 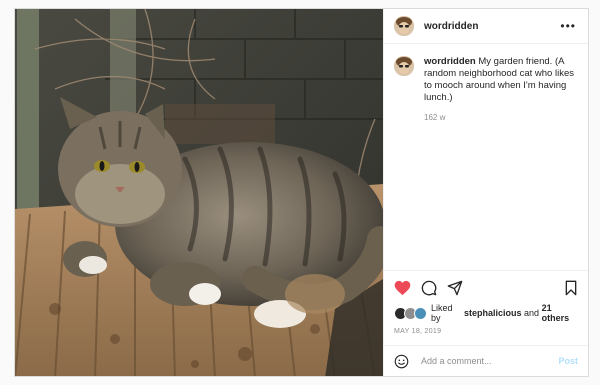 I want to click on caption-author-avatar, so click(x=404, y=66).